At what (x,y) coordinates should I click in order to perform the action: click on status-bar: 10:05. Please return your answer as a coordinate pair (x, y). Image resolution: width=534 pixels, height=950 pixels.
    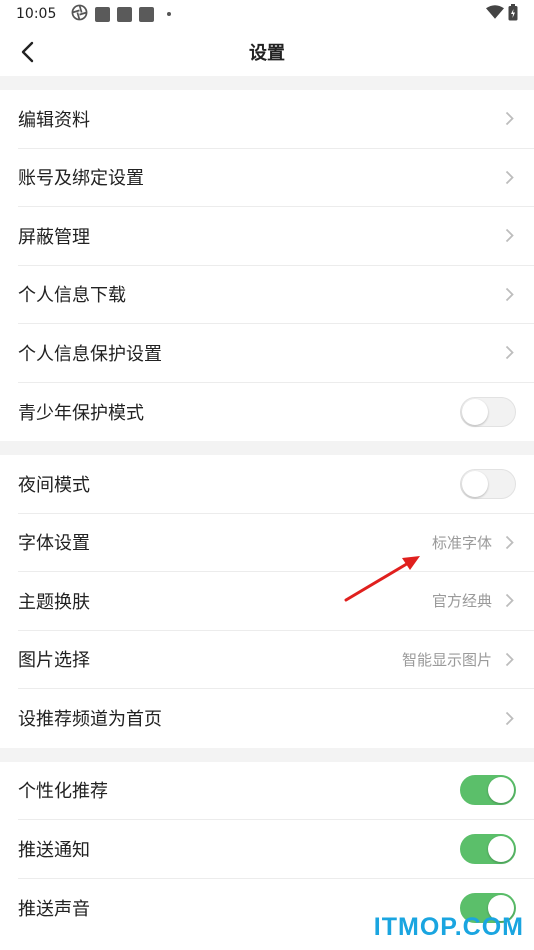
    Looking at the image, I should click on (267, 14).